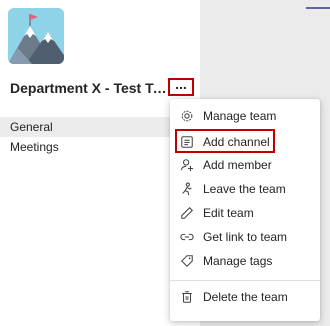 The width and height of the screenshot is (330, 326). I want to click on leave-icon, so click(187, 189).